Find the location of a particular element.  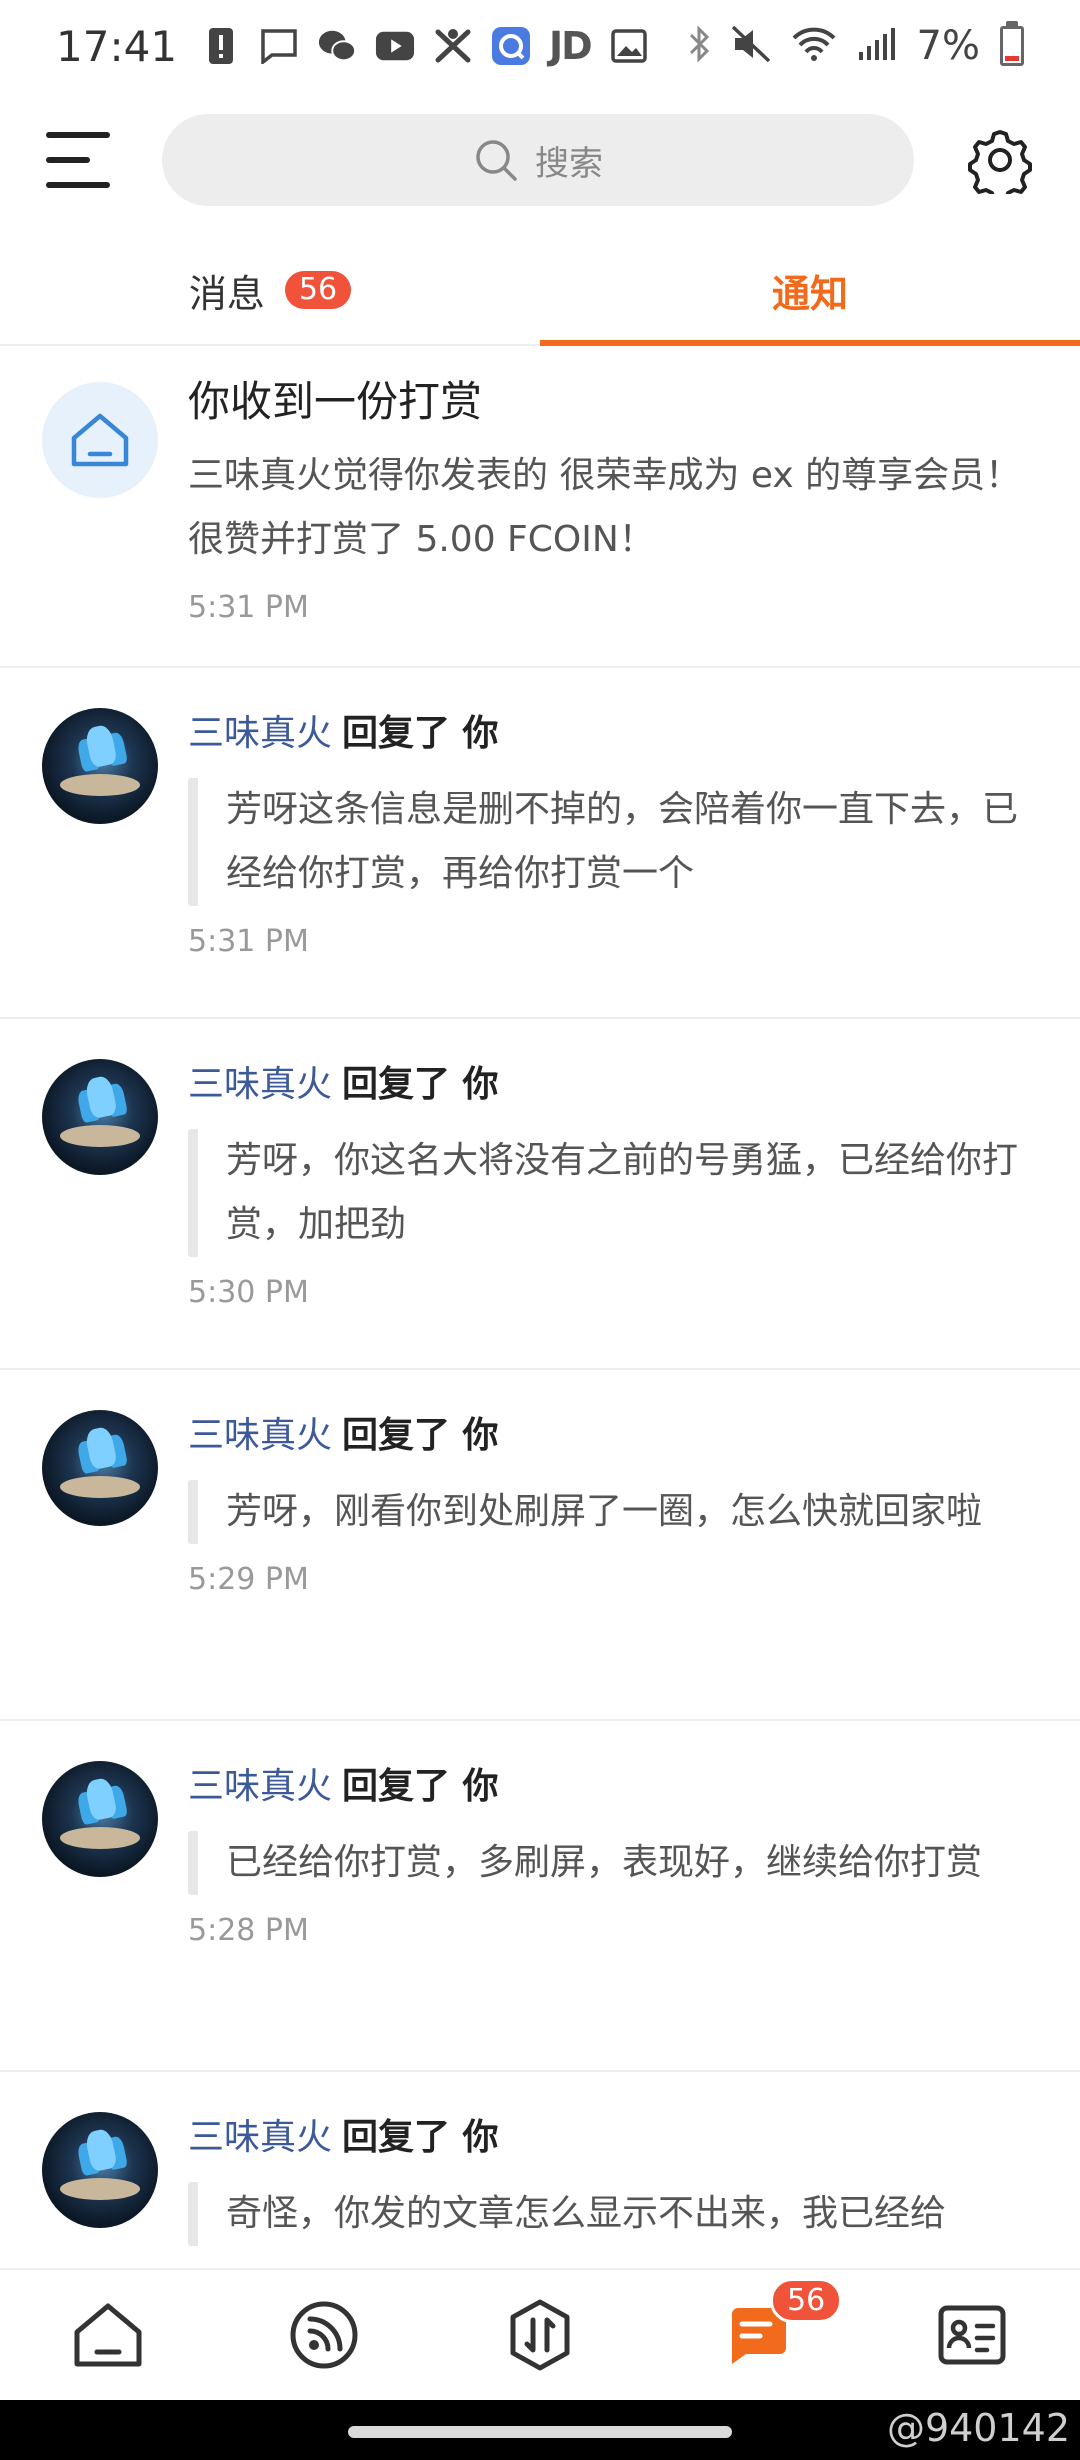

tab-notifications: 通知 is located at coordinates (810, 291).